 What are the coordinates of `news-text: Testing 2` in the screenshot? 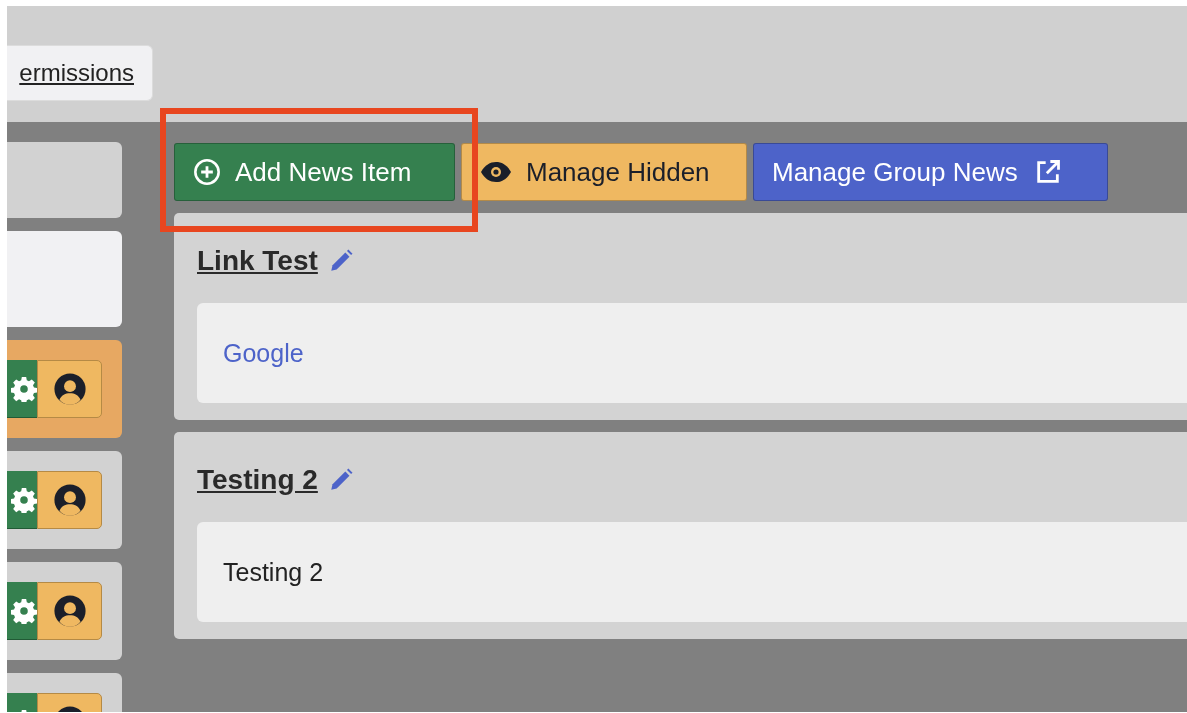 It's located at (273, 572).